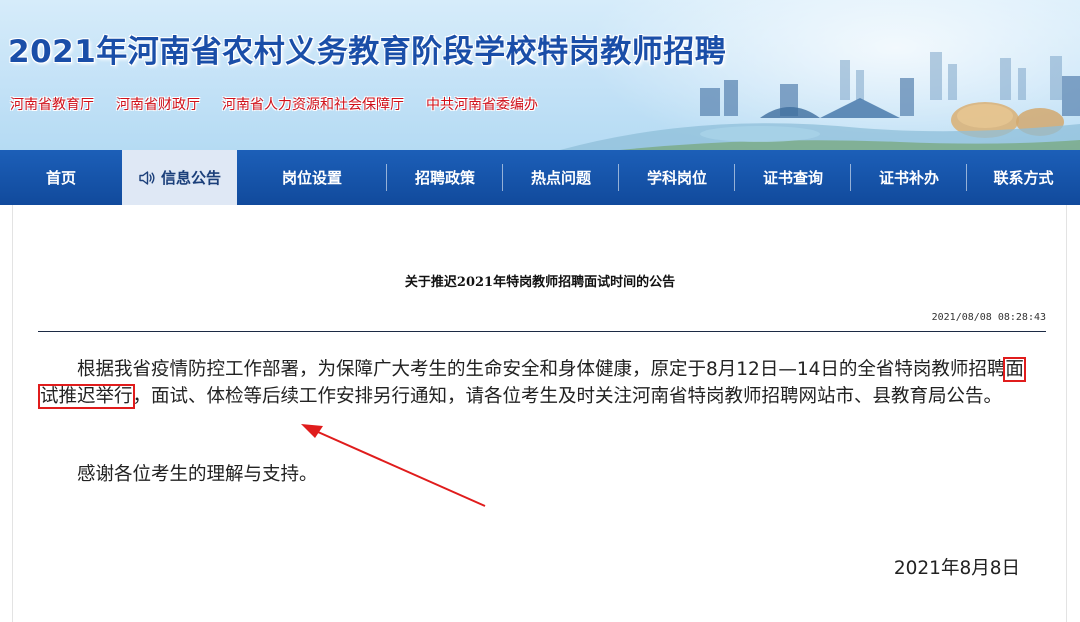 The width and height of the screenshot is (1080, 622). I want to click on speaker-icon, so click(147, 177).